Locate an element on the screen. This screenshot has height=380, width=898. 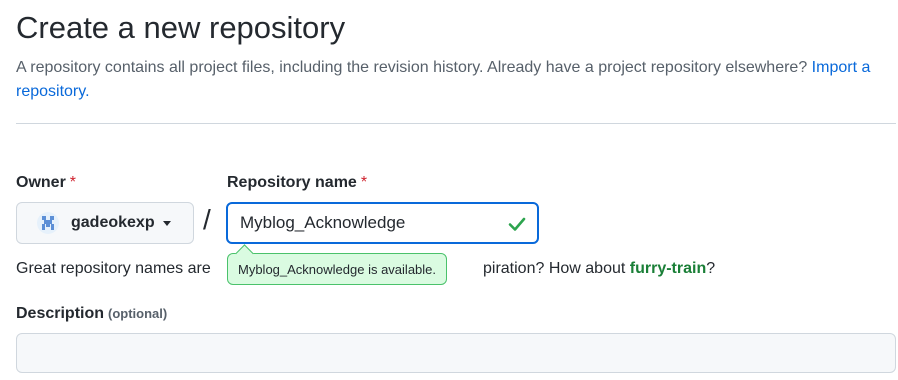
availability-tooltip: Myblog_Acknowledge is available. is located at coordinates (337, 264).